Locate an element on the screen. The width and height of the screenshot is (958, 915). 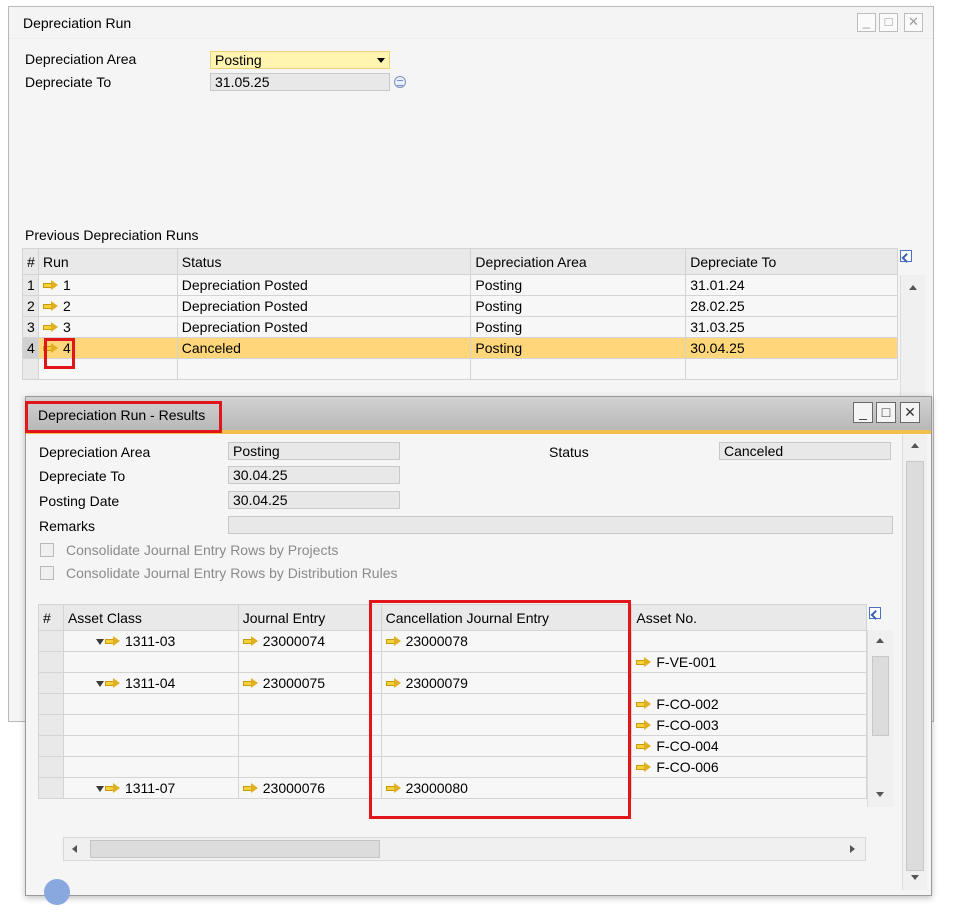
depreciate-to-label: Depreciate To is located at coordinates (82, 476).